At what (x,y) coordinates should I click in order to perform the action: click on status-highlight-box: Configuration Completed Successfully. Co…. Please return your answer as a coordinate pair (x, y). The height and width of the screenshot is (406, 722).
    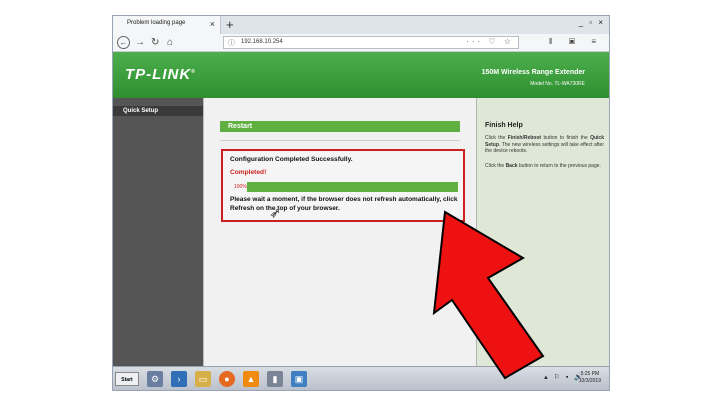
    Looking at the image, I should click on (343, 185).